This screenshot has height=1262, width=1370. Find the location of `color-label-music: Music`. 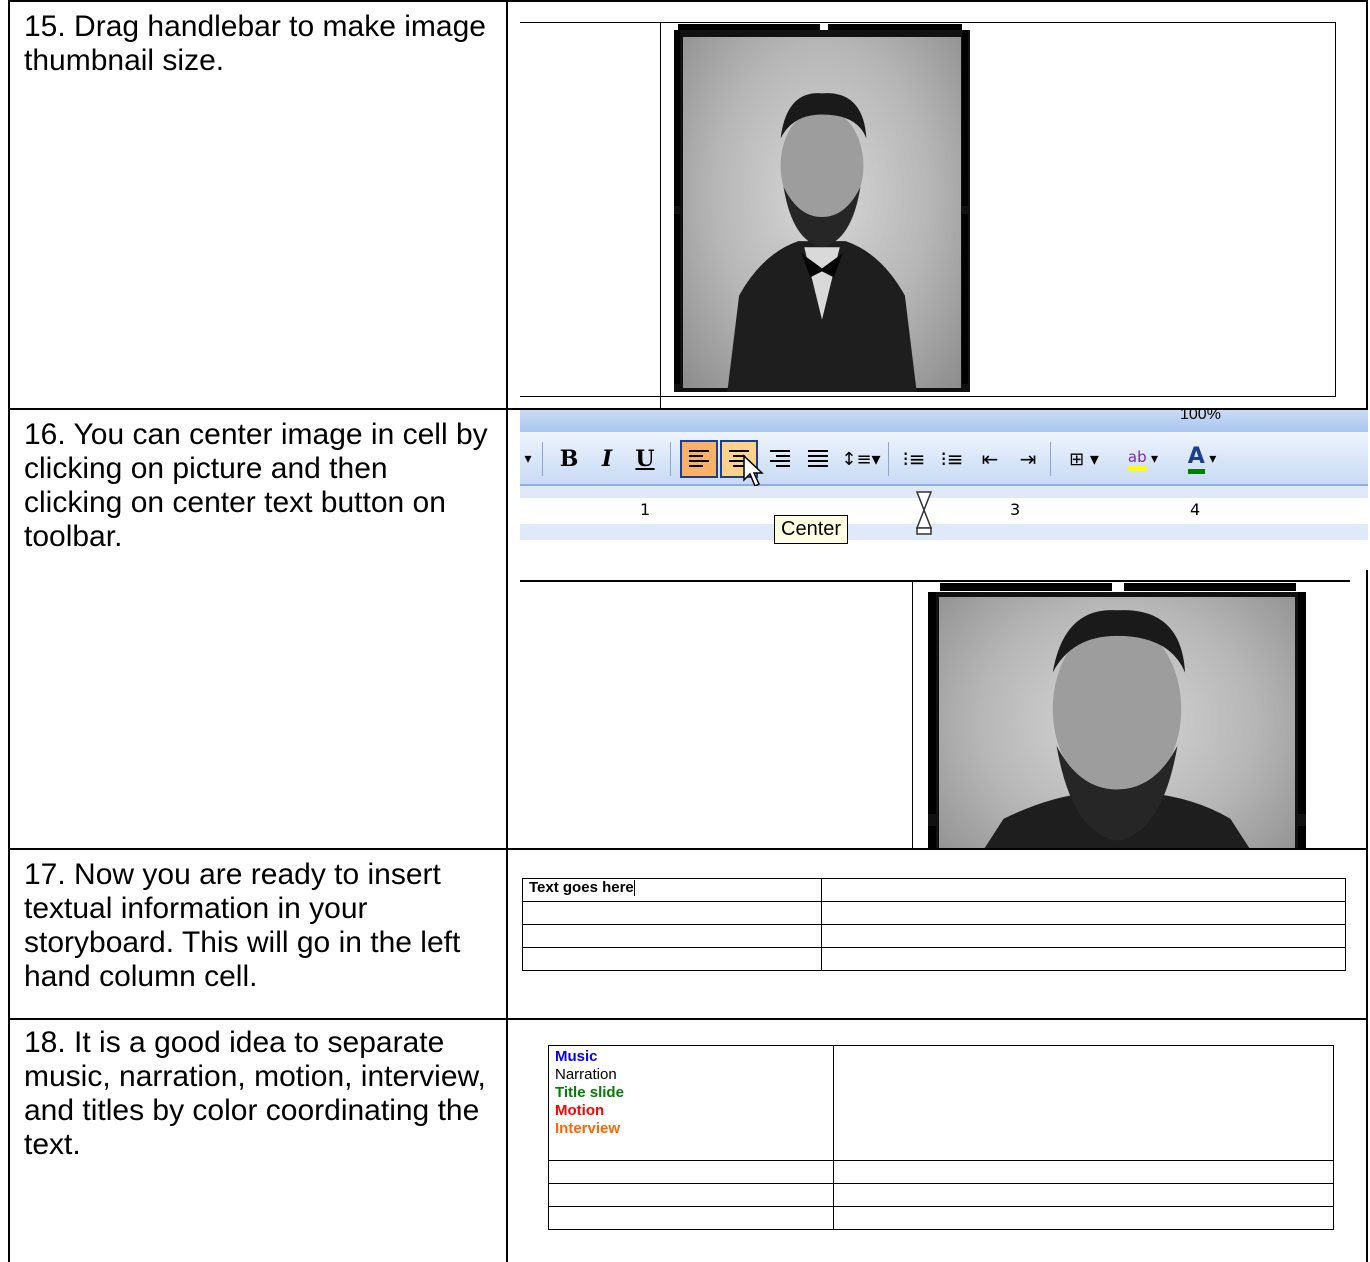

color-label-music: Music is located at coordinates (576, 1056).